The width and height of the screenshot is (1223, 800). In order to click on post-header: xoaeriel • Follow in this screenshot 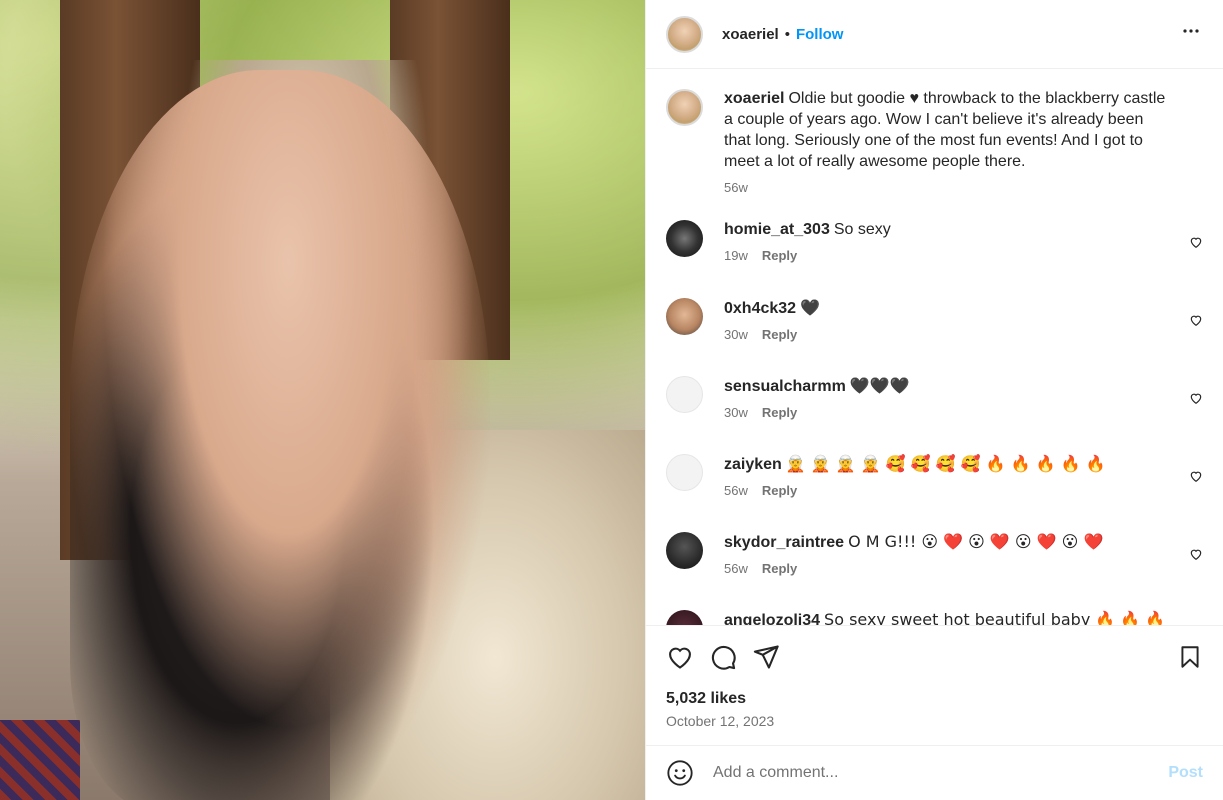, I will do `click(934, 34)`.